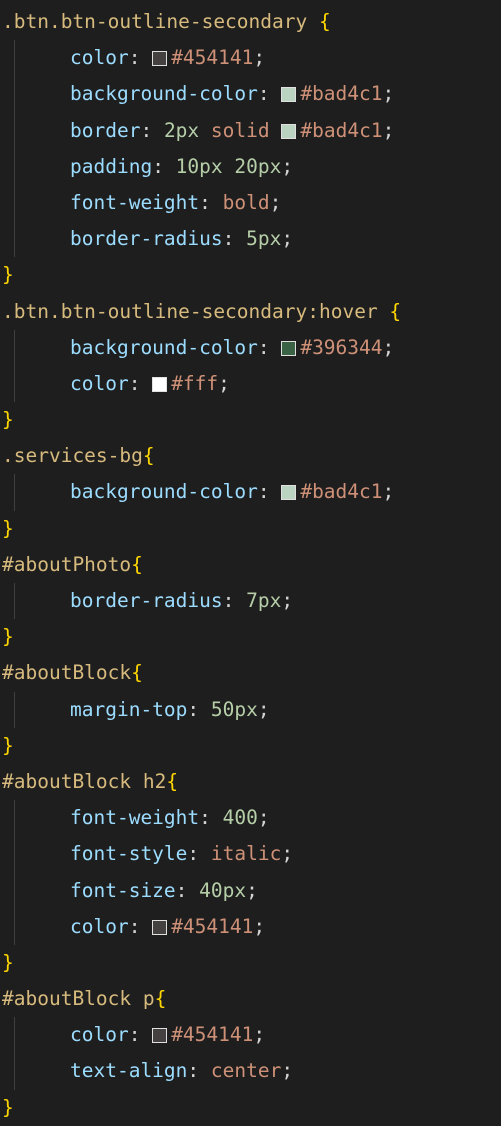 The image size is (501, 1126). Describe the element at coordinates (129, 854) in the screenshot. I see `css-property: font-style` at that location.